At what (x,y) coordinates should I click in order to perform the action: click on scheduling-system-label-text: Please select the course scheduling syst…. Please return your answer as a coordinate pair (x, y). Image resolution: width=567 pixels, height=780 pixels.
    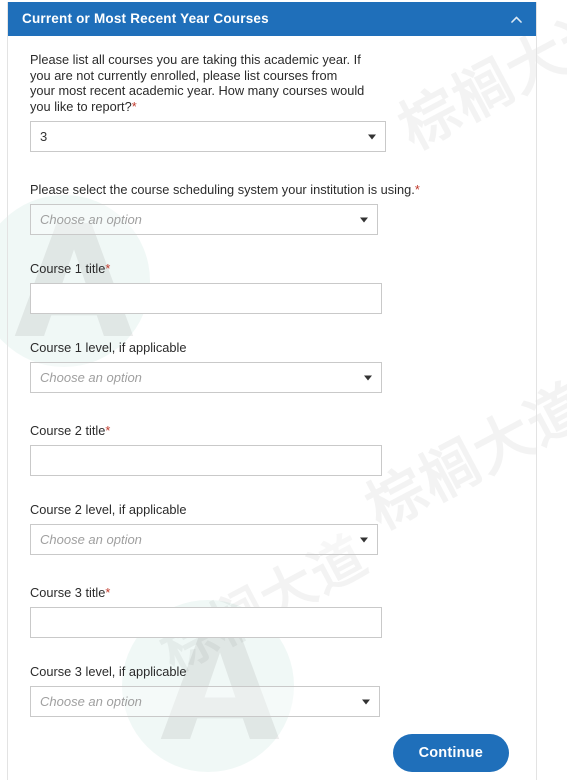
    Looking at the image, I should click on (222, 189).